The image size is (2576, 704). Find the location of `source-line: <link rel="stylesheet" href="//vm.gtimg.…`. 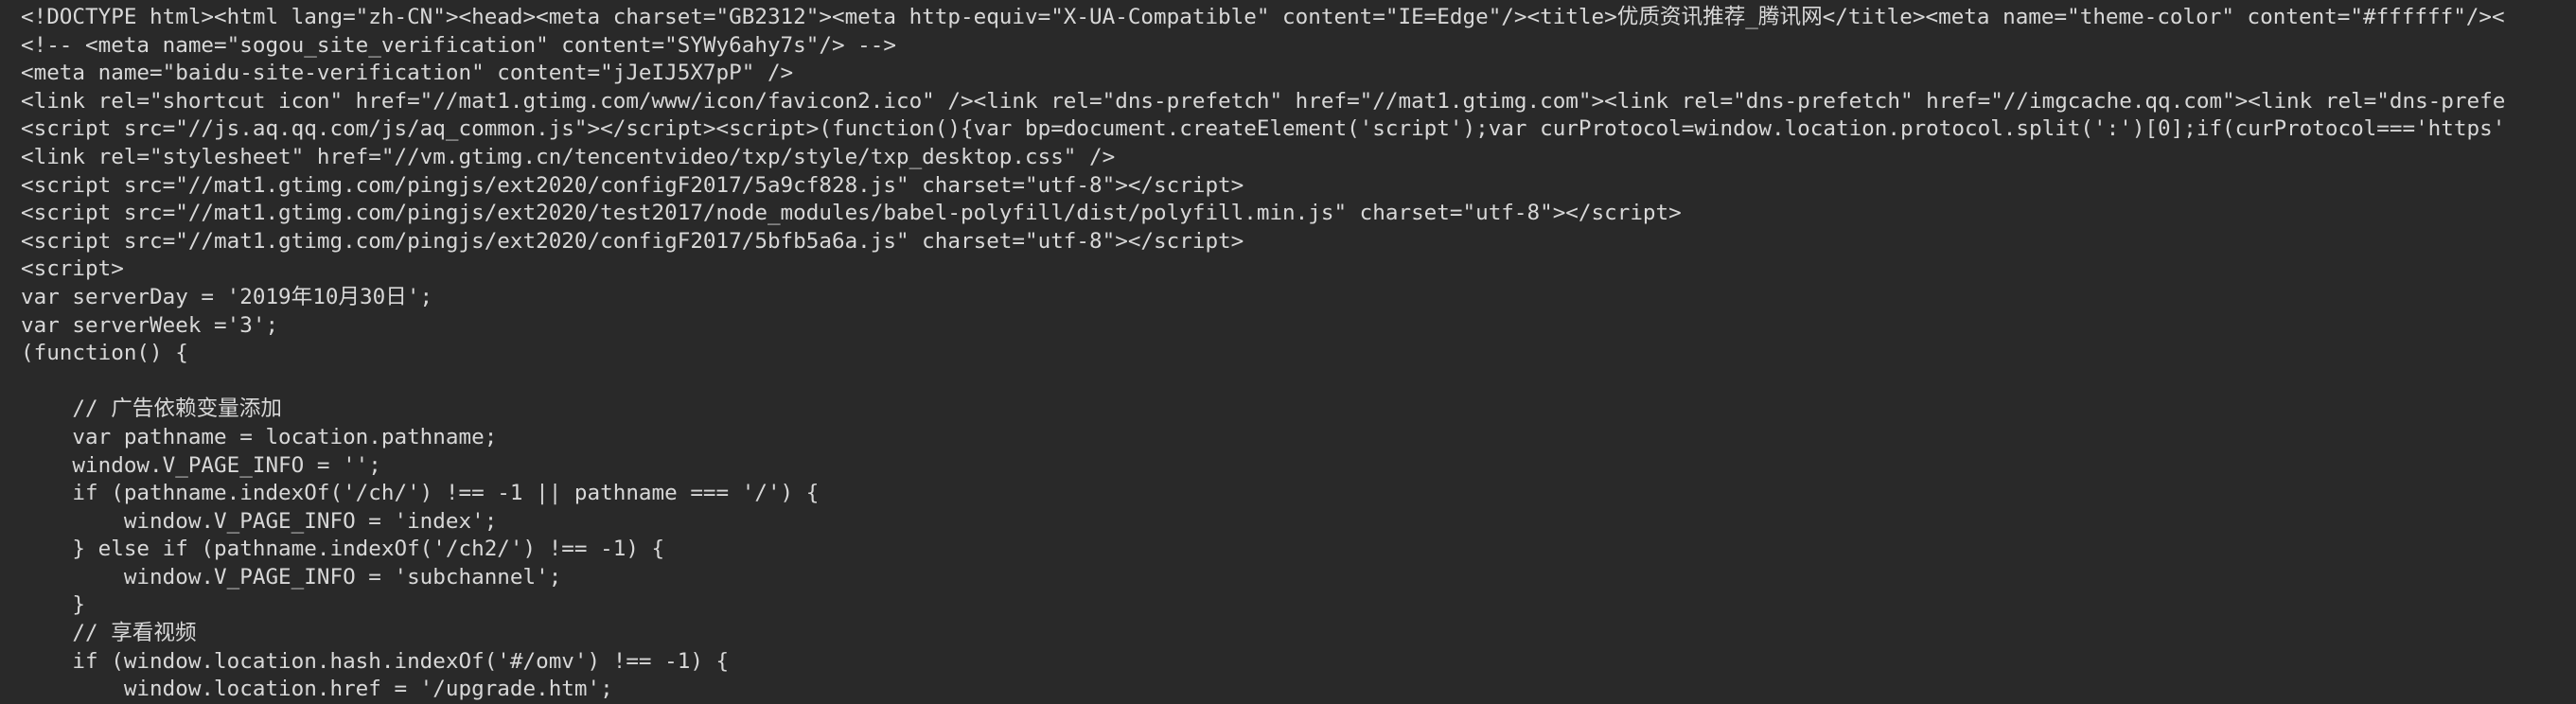

source-line: <link rel="stylesheet" href="//vm.gtimg.… is located at coordinates (568, 157).